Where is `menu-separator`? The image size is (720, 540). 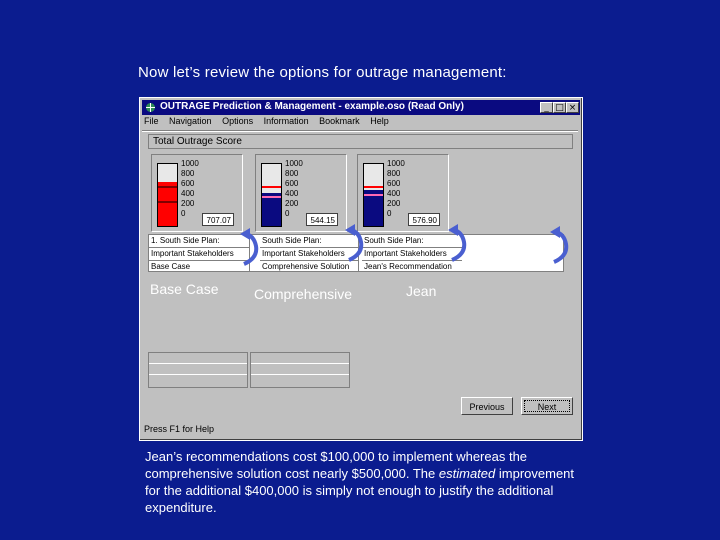 menu-separator is located at coordinates (360, 131).